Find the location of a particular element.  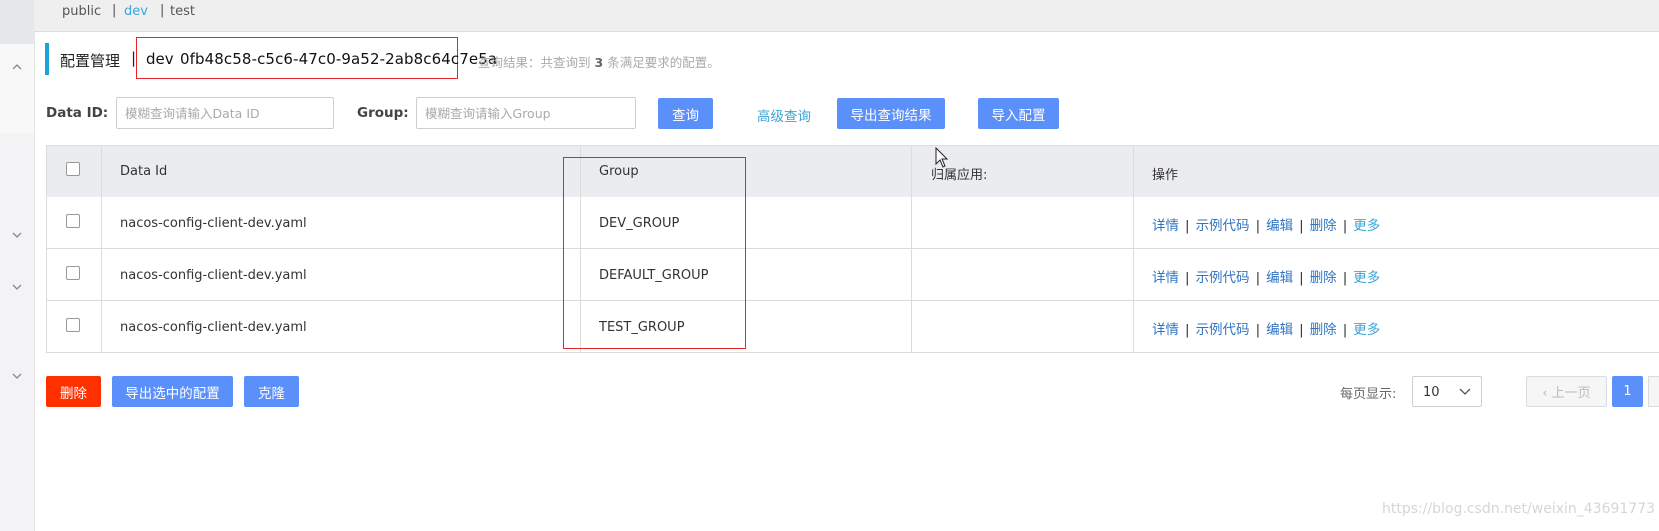

page-title: 配置管理 is located at coordinates (90, 61).